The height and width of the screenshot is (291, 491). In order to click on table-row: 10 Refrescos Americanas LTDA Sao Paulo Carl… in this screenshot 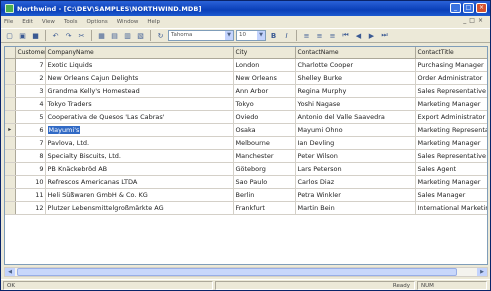, I will do `click(246, 182)`.